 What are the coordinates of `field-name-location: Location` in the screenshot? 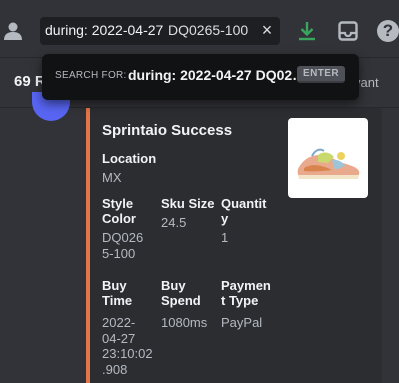 It's located at (129, 158).